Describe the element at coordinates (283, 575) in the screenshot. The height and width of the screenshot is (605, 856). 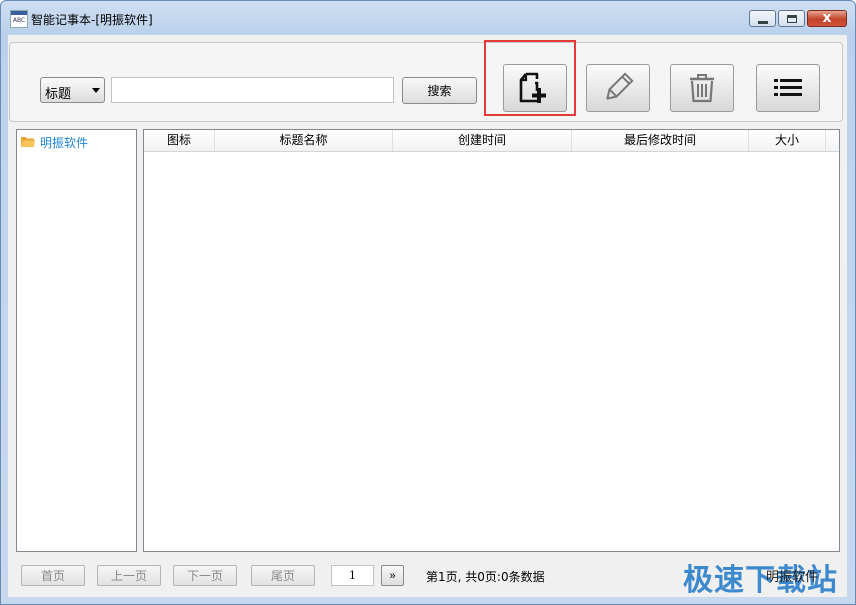
I see `last-page-button: 尾页` at that location.